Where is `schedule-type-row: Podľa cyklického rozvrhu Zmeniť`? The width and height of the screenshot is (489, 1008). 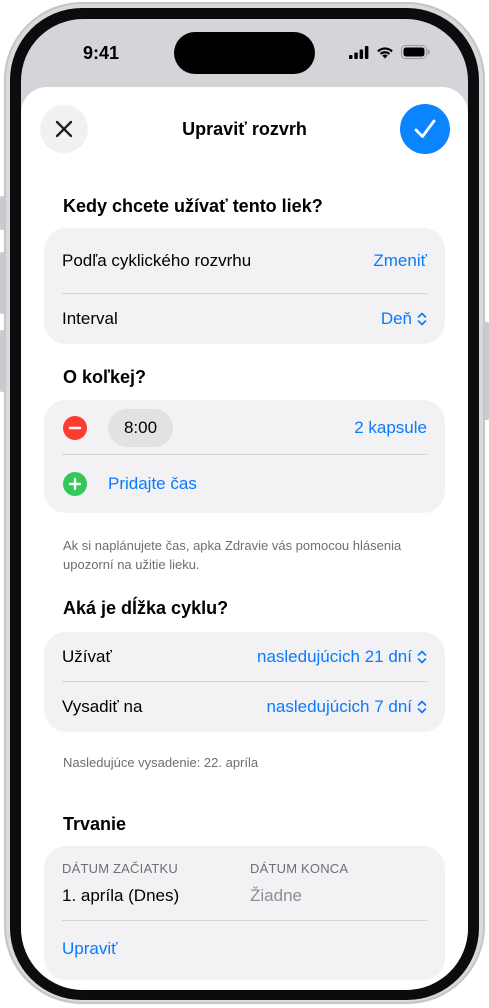 schedule-type-row: Podľa cyklického rozvrhu Zmeniť is located at coordinates (244, 261).